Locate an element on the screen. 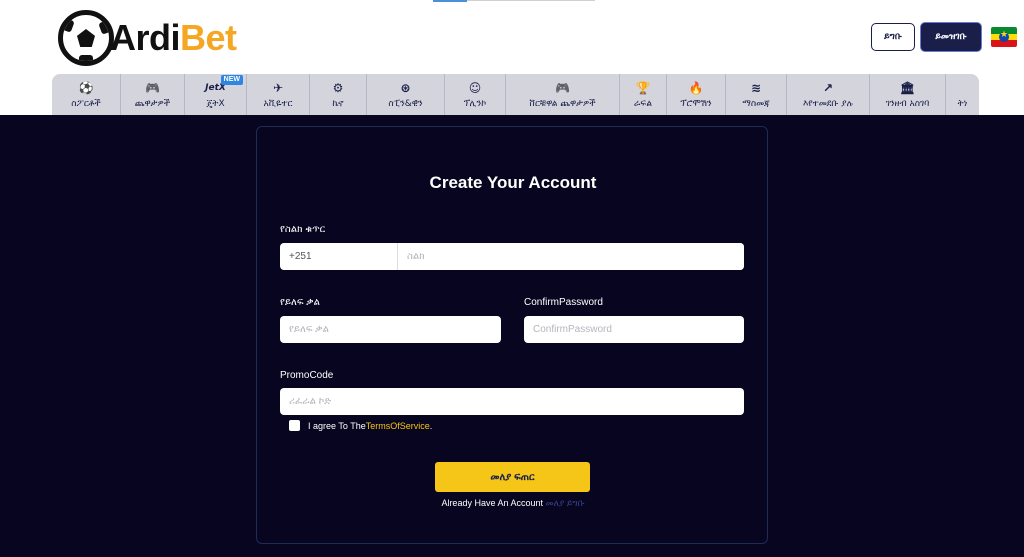  terms-text: I agree To The is located at coordinates (337, 425).